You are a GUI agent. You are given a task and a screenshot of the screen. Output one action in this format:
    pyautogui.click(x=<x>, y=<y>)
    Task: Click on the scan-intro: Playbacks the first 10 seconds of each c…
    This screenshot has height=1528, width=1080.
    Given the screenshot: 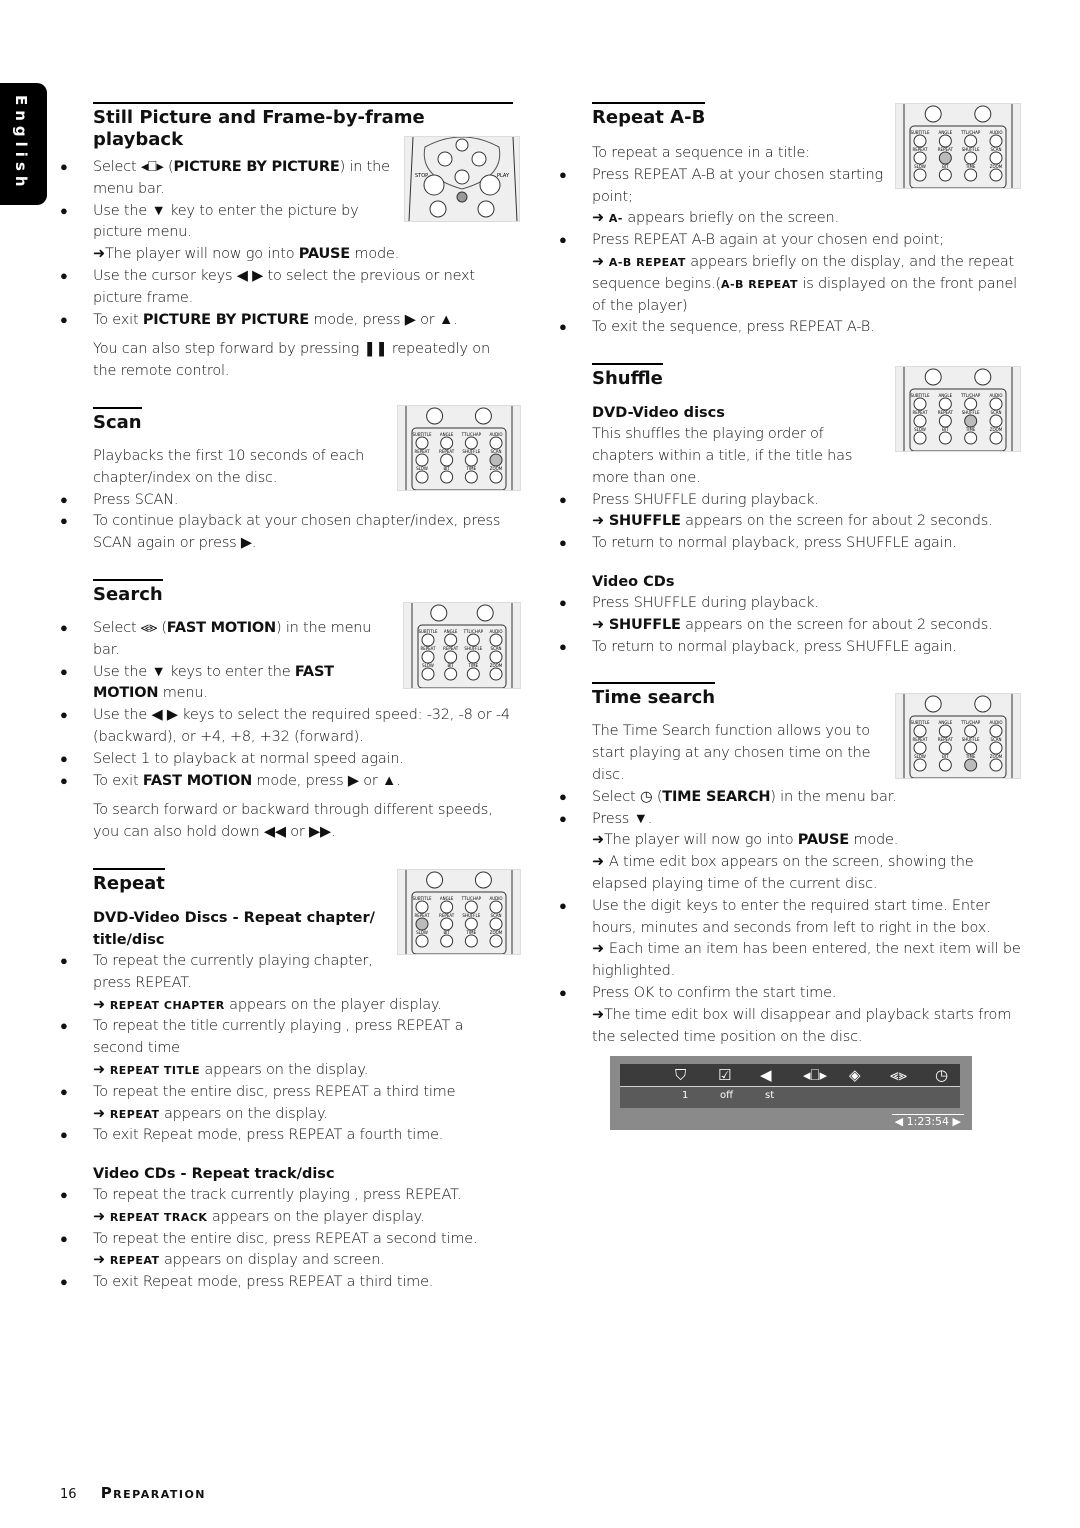 What is the action you would take?
    pyautogui.click(x=229, y=466)
    